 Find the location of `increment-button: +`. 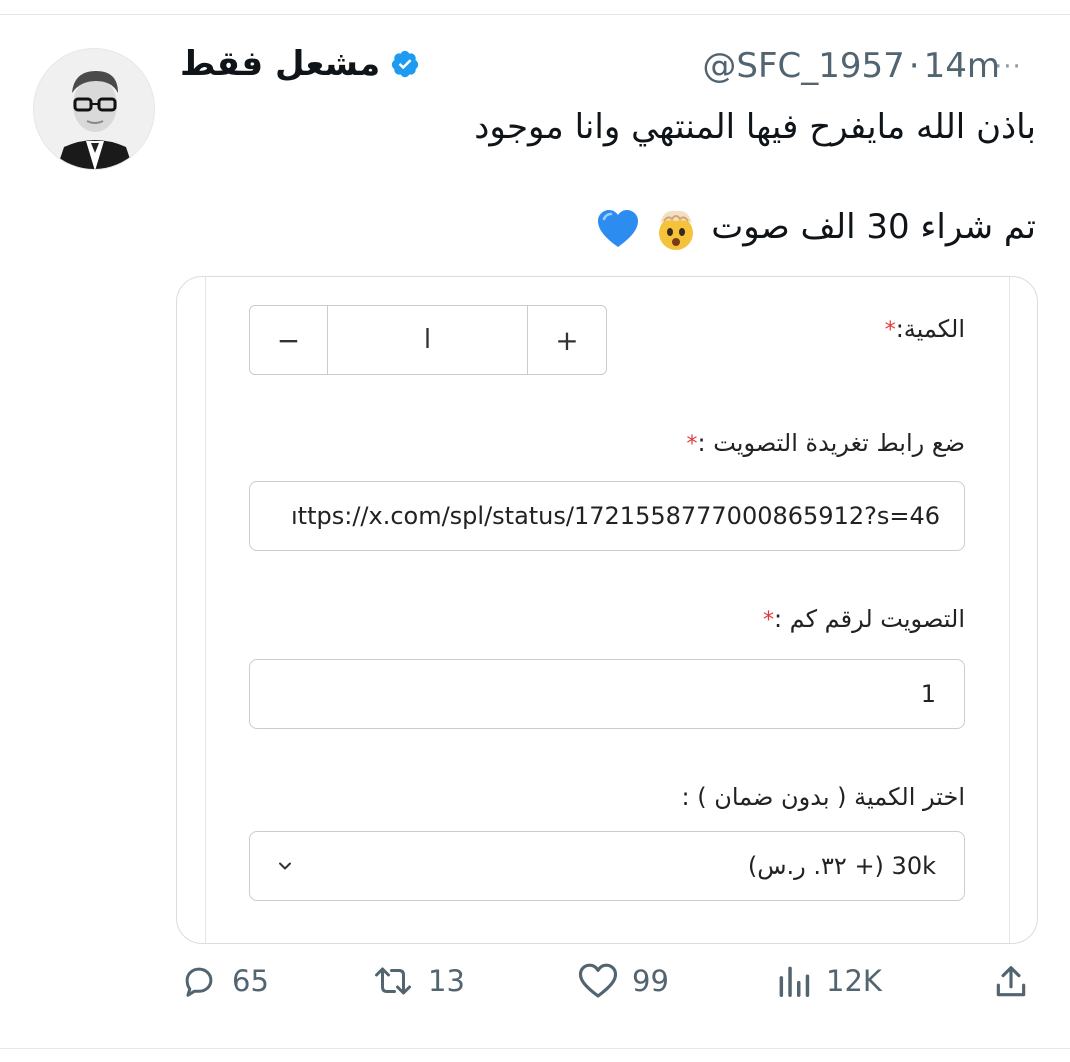

increment-button: + is located at coordinates (567, 340).